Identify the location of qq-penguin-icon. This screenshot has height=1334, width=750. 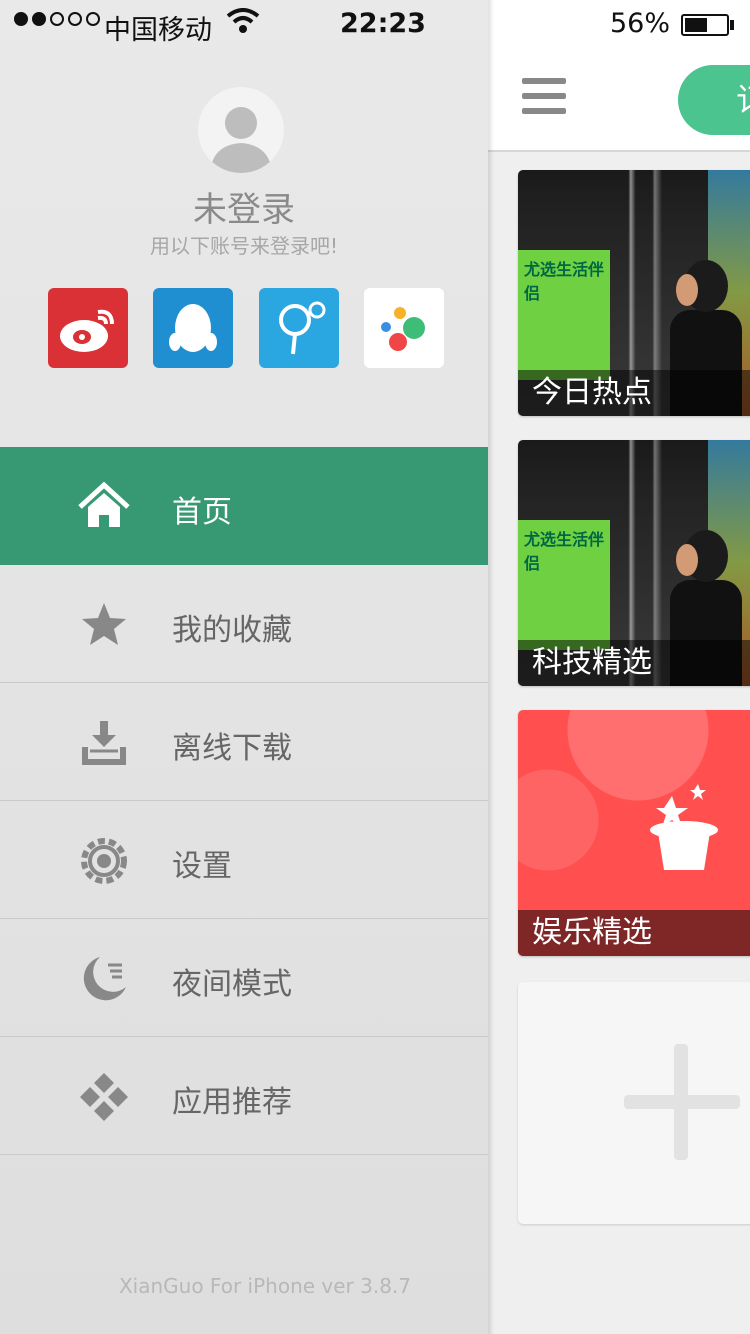
(193, 328).